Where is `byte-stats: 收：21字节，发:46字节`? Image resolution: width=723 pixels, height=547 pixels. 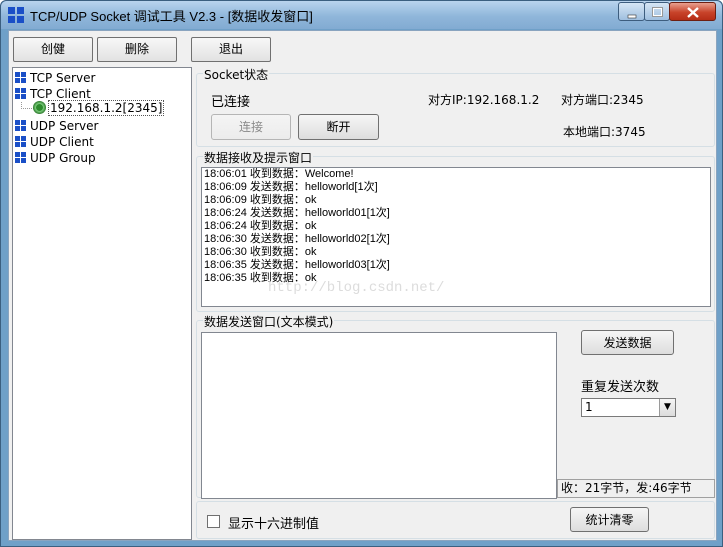 byte-stats: 收：21字节，发:46字节 is located at coordinates (636, 488).